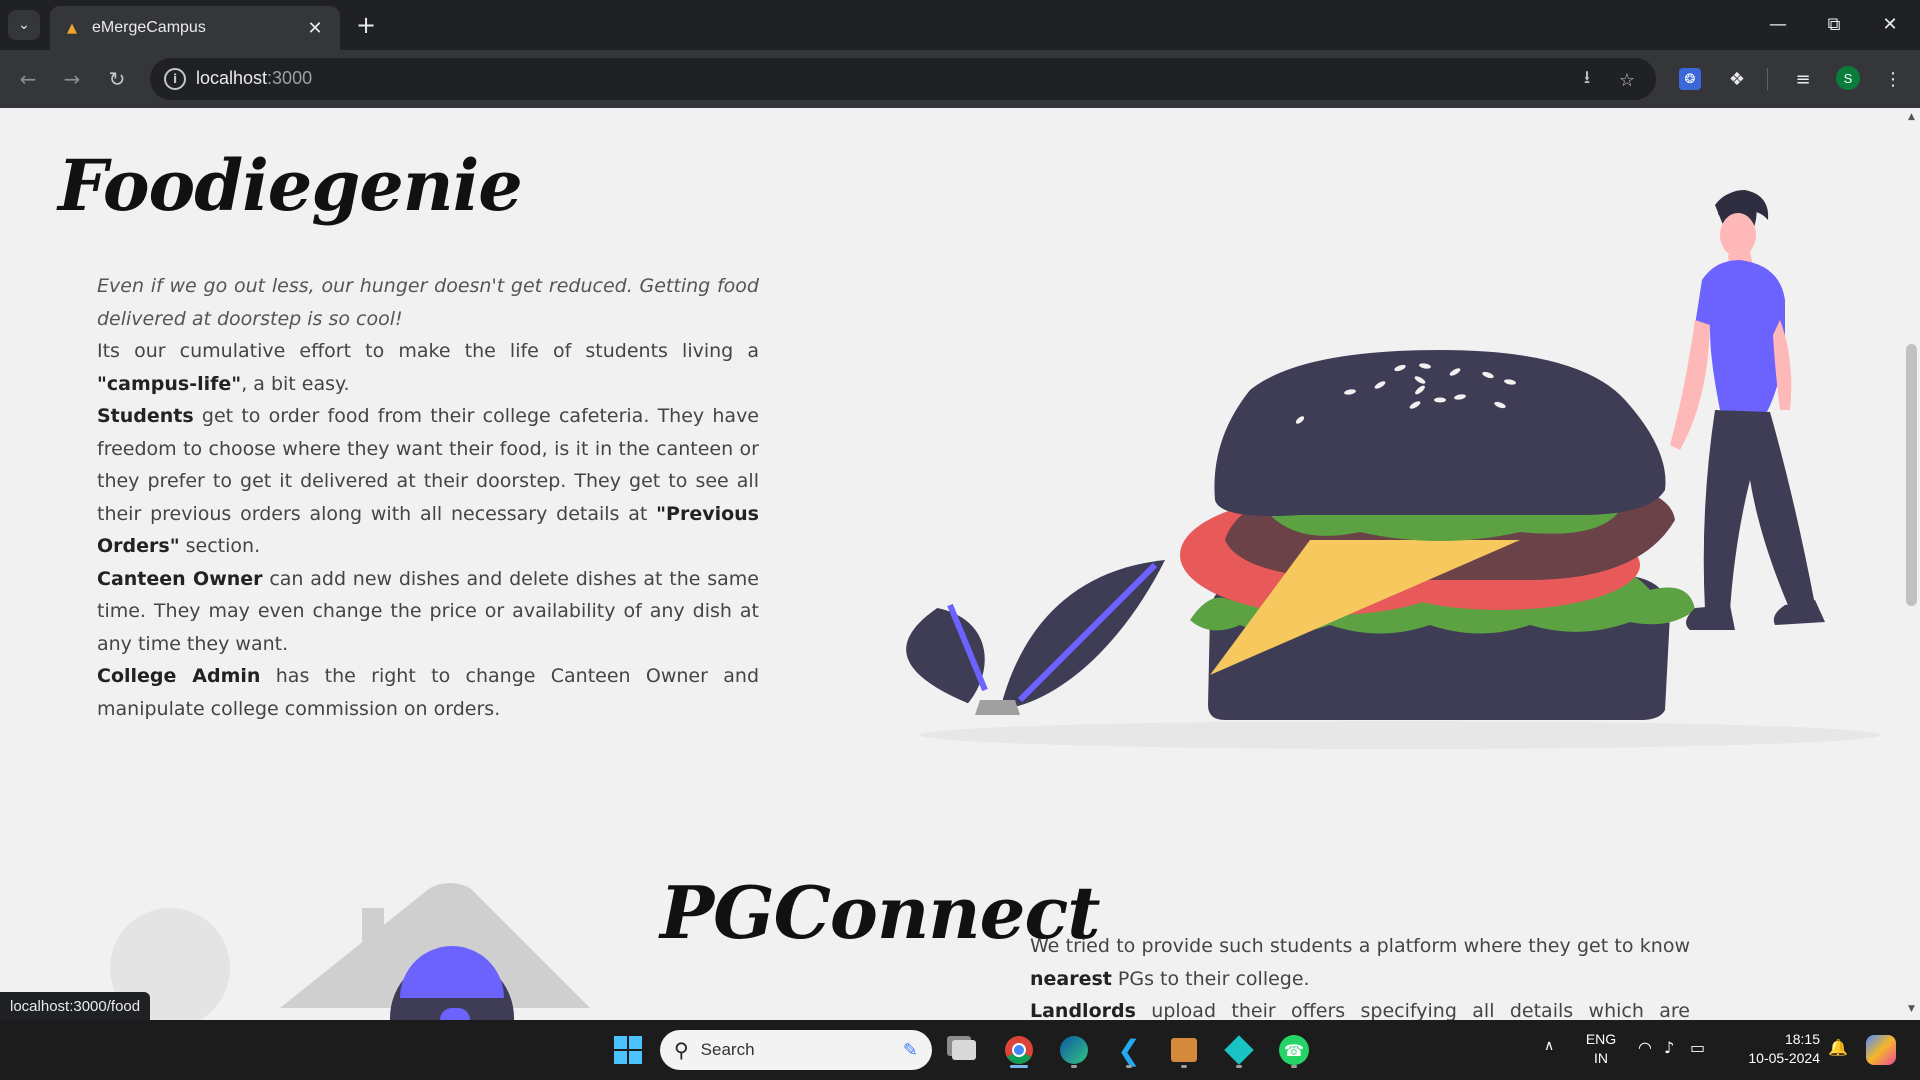 This screenshot has width=1920, height=1080. I want to click on clock: 18:15 10-05-2024, so click(1775, 1049).